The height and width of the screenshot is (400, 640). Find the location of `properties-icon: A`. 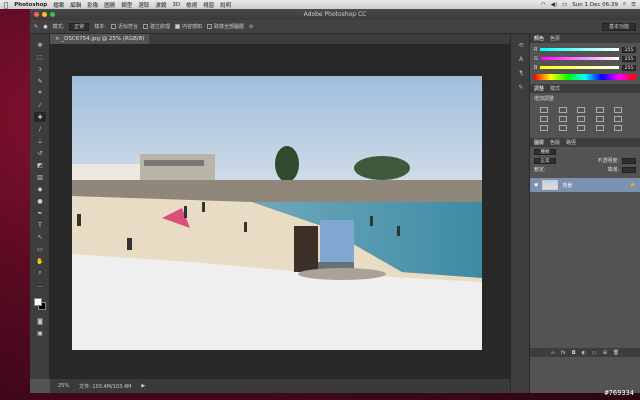

properties-icon: A is located at coordinates (521, 60).